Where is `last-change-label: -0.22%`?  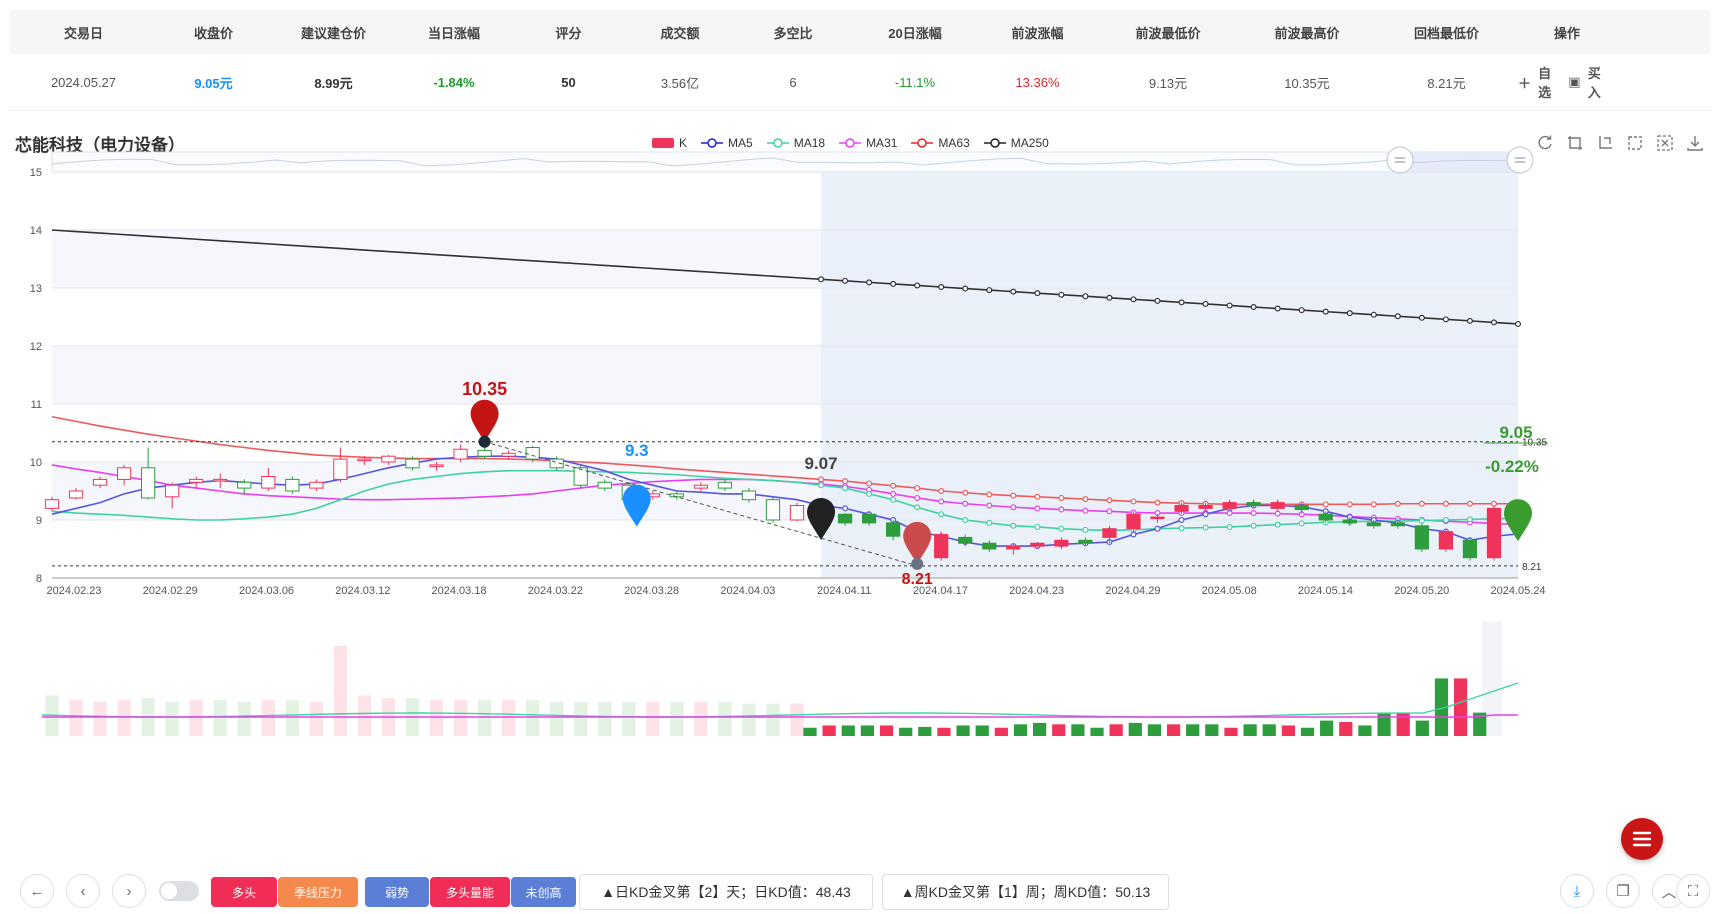
last-change-label: -0.22% is located at coordinates (1512, 466).